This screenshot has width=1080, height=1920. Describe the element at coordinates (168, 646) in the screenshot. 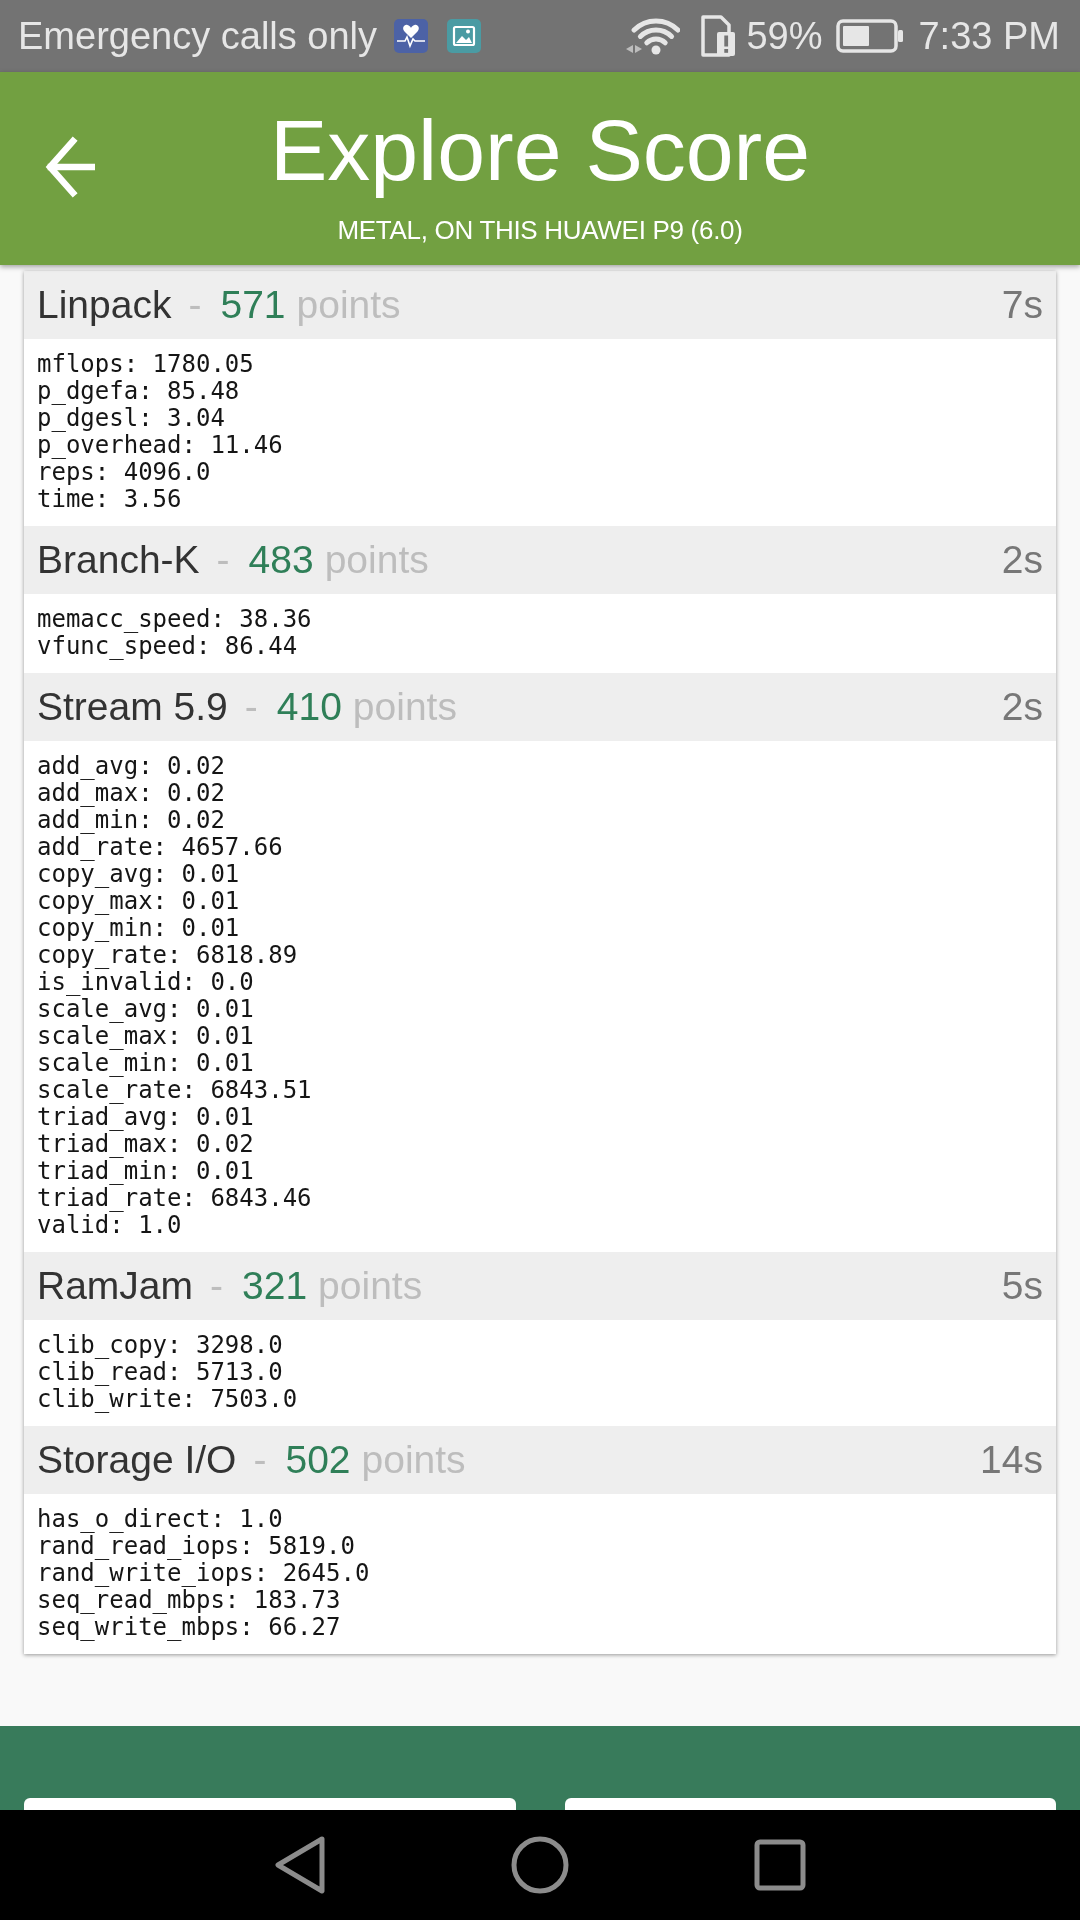

I see `metric-line: vfunc_speed: 86.44` at that location.